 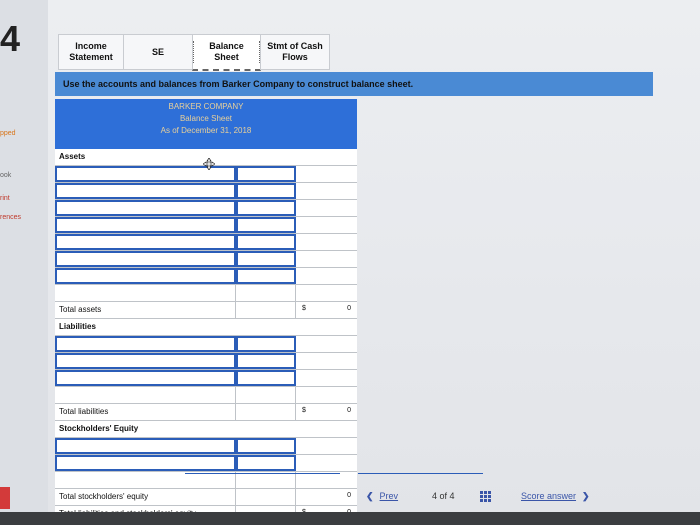 What do you see at coordinates (5, 198) in the screenshot?
I see `sidebar-item-print: rint` at bounding box center [5, 198].